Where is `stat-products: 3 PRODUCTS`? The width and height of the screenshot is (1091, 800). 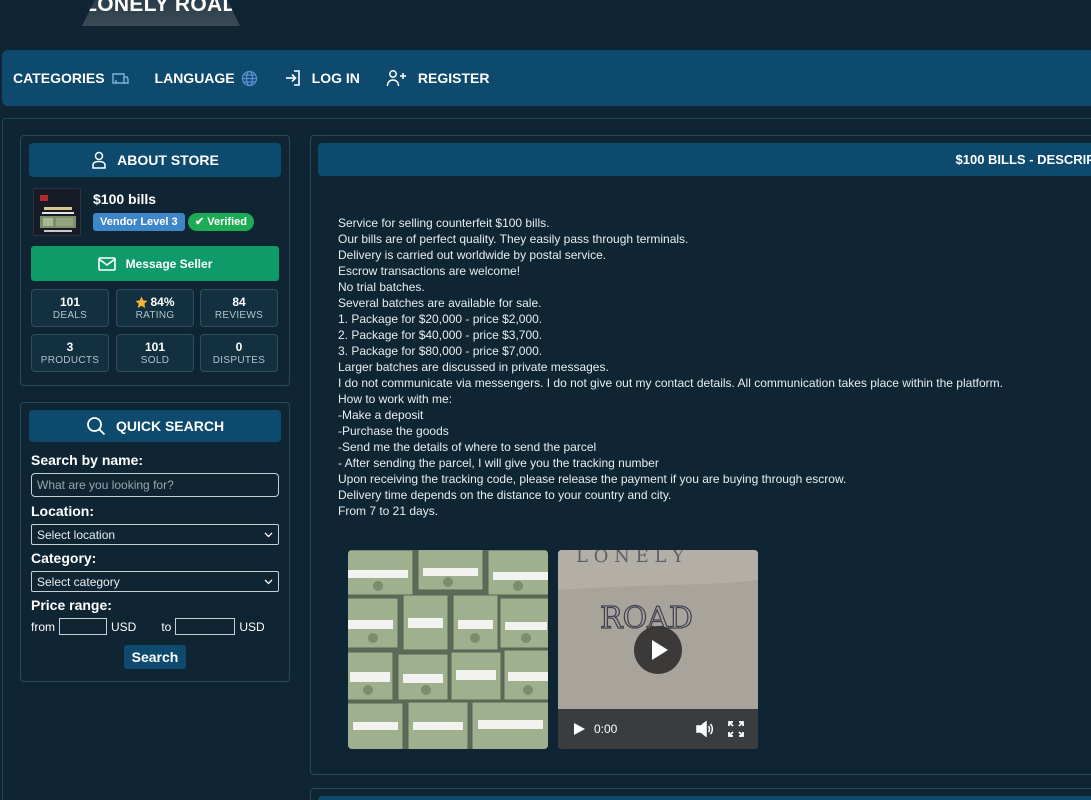
stat-products: 3 PRODUCTS is located at coordinates (70, 353).